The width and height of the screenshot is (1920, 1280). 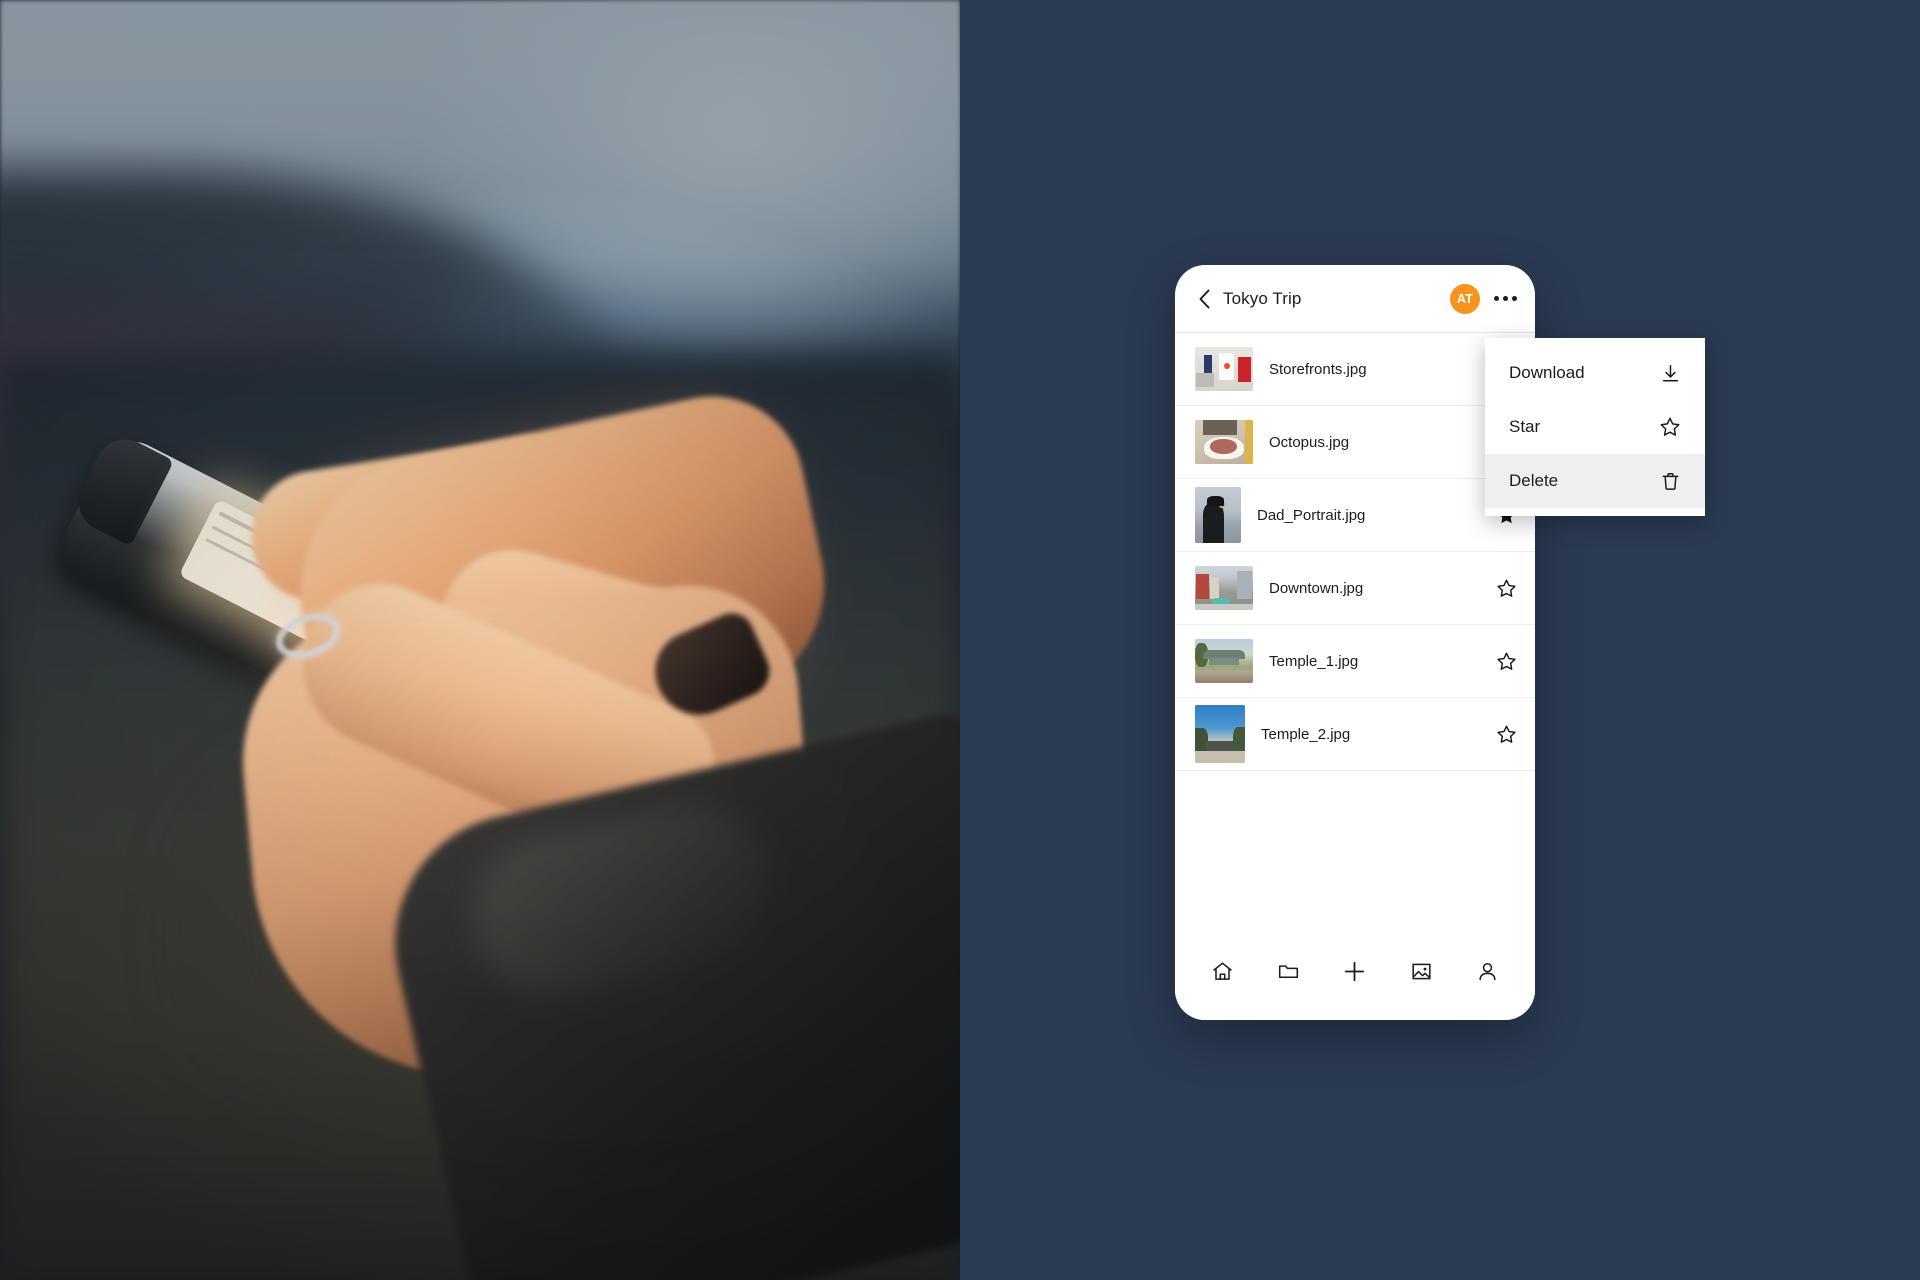 I want to click on table-row: Storefronts.jpg, so click(x=1355, y=369).